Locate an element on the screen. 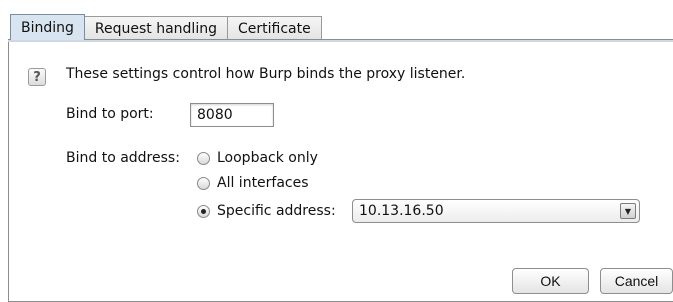 This screenshot has width=673, height=302. radio-loopback-only: Loopback only is located at coordinates (257, 158).